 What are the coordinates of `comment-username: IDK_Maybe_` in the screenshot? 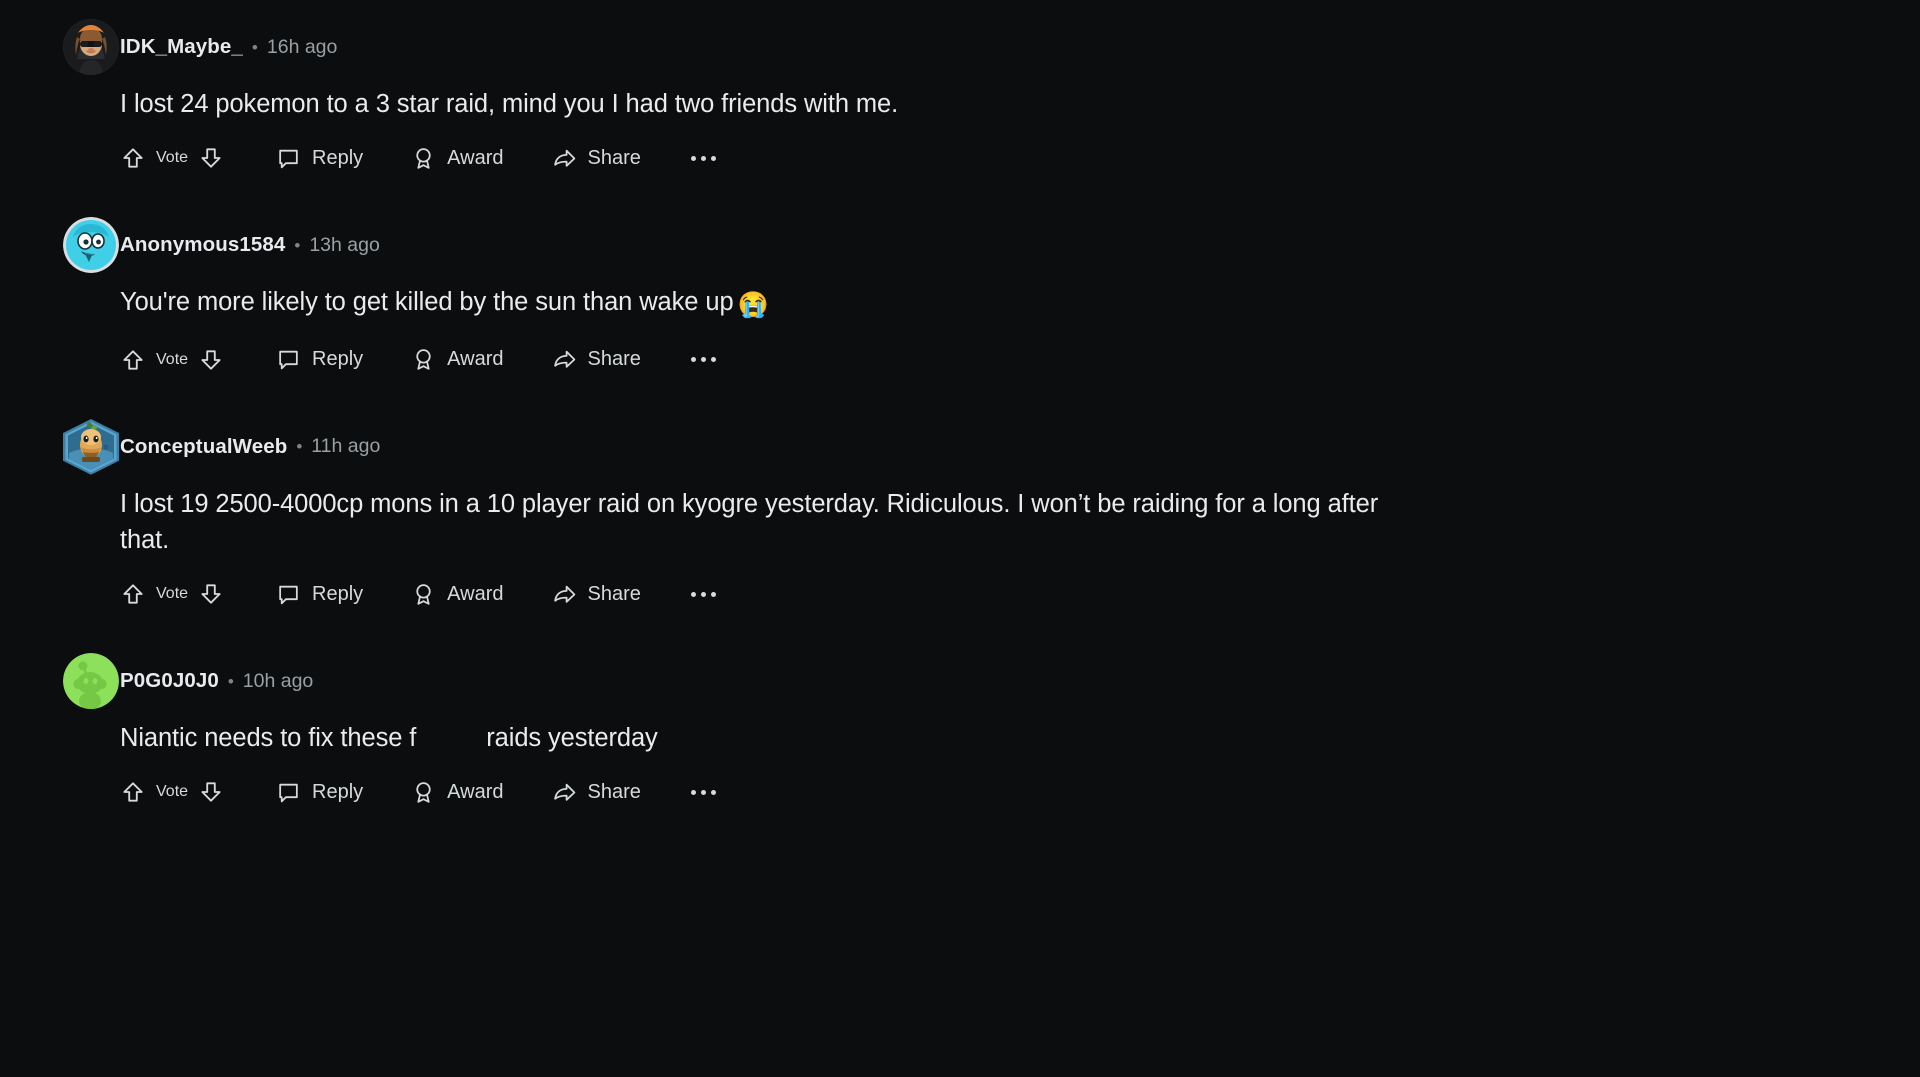 It's located at (181, 47).